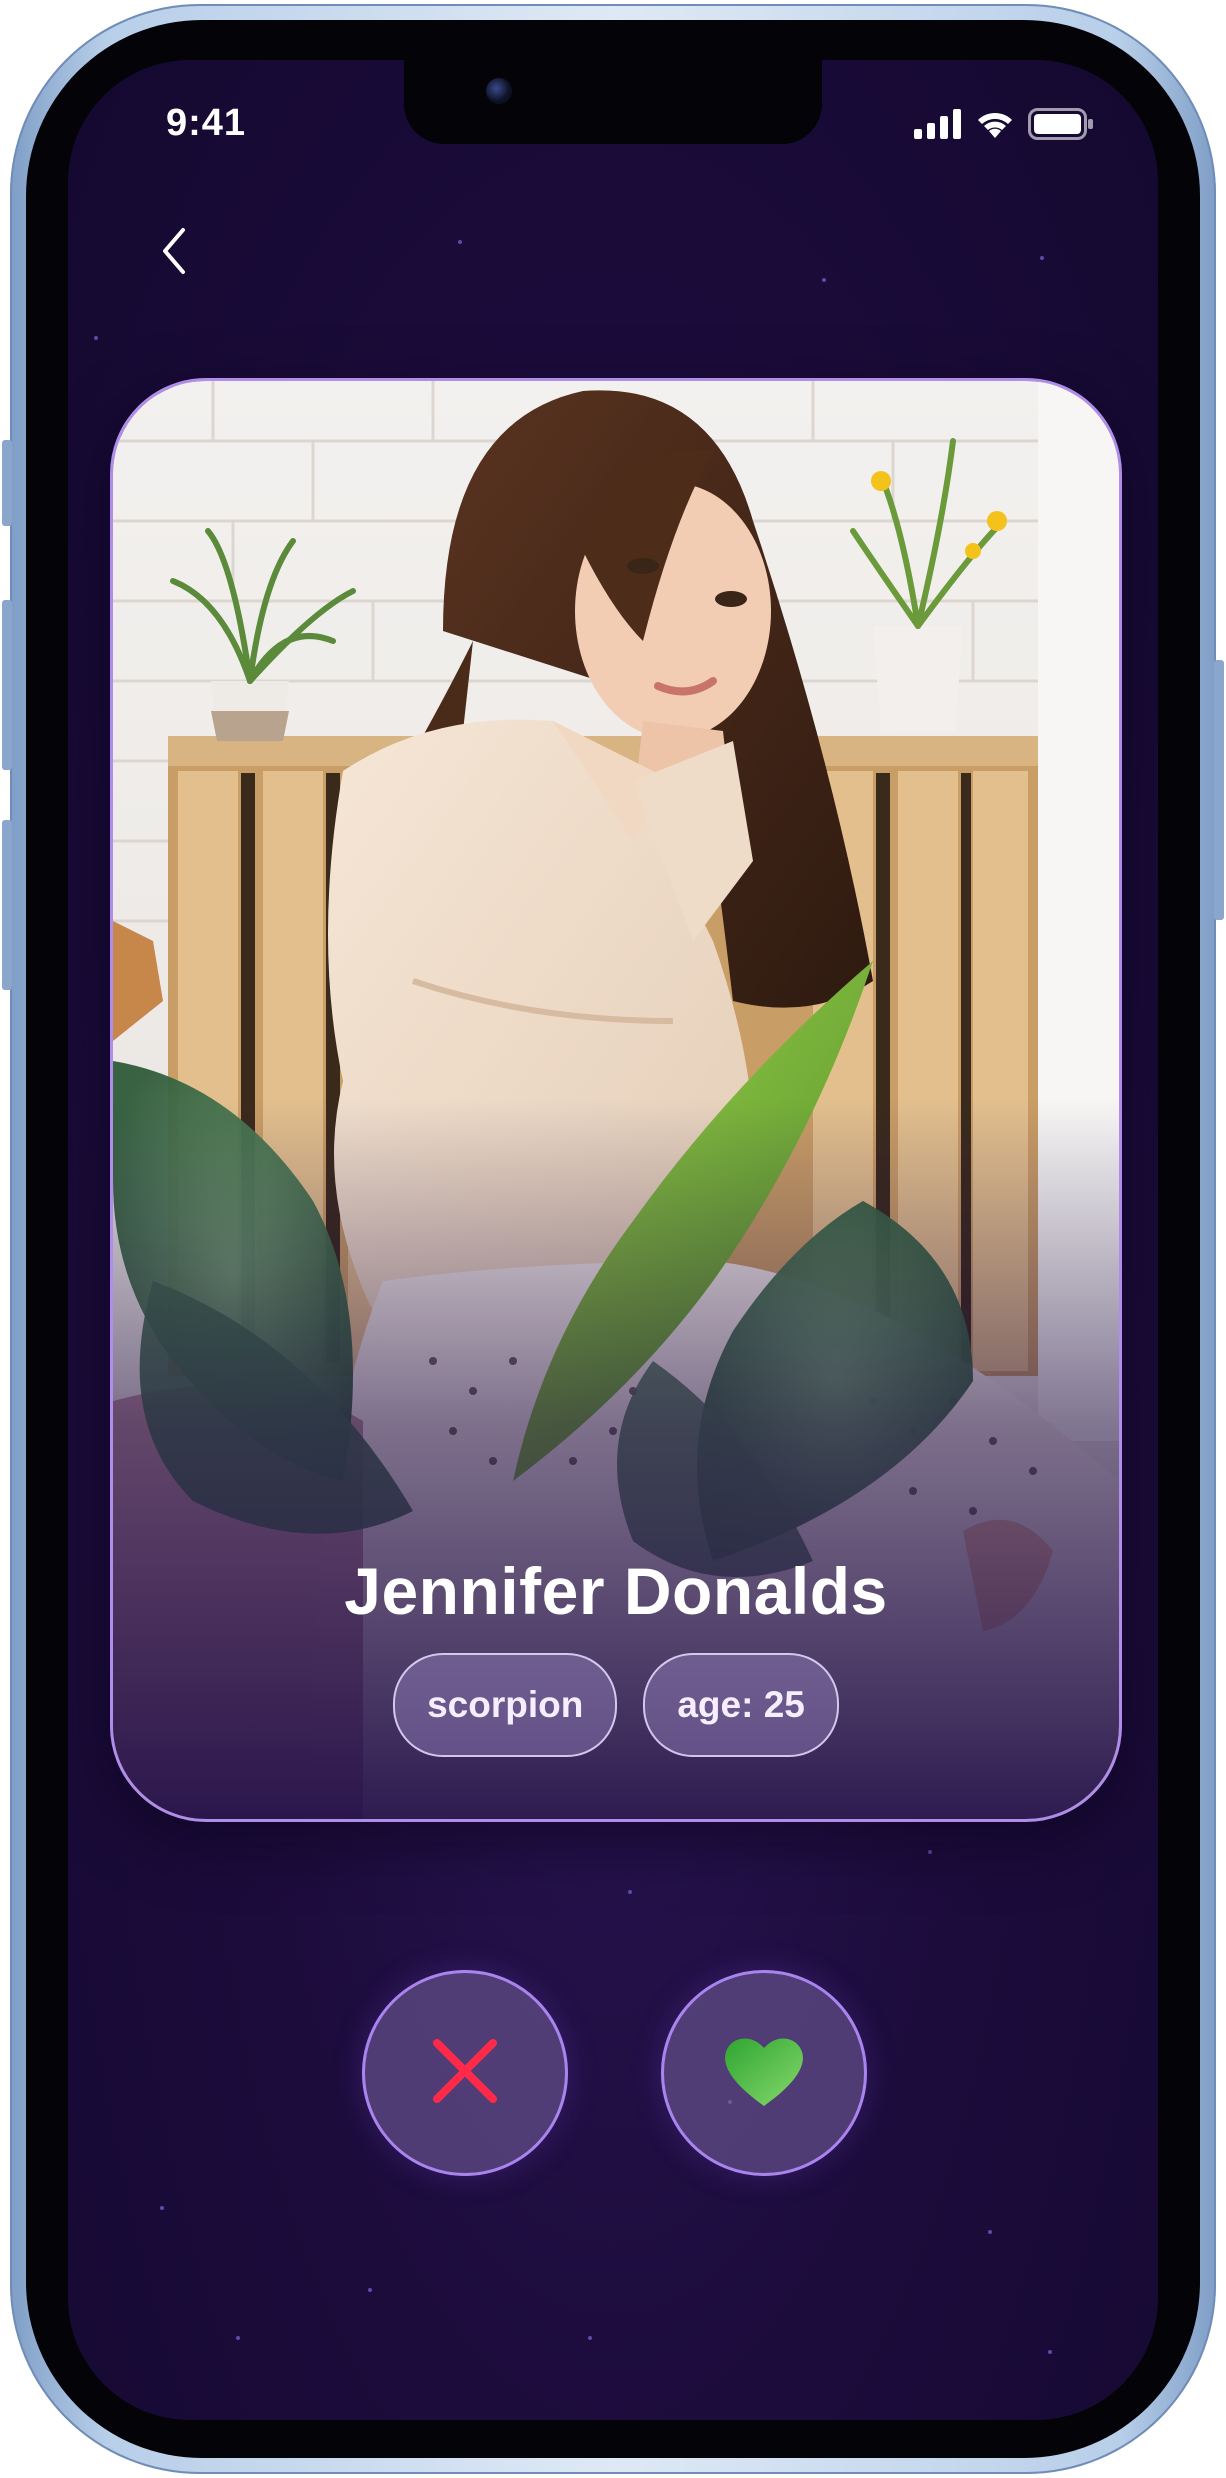  Describe the element at coordinates (613, 102) in the screenshot. I see `camera-notch` at that location.